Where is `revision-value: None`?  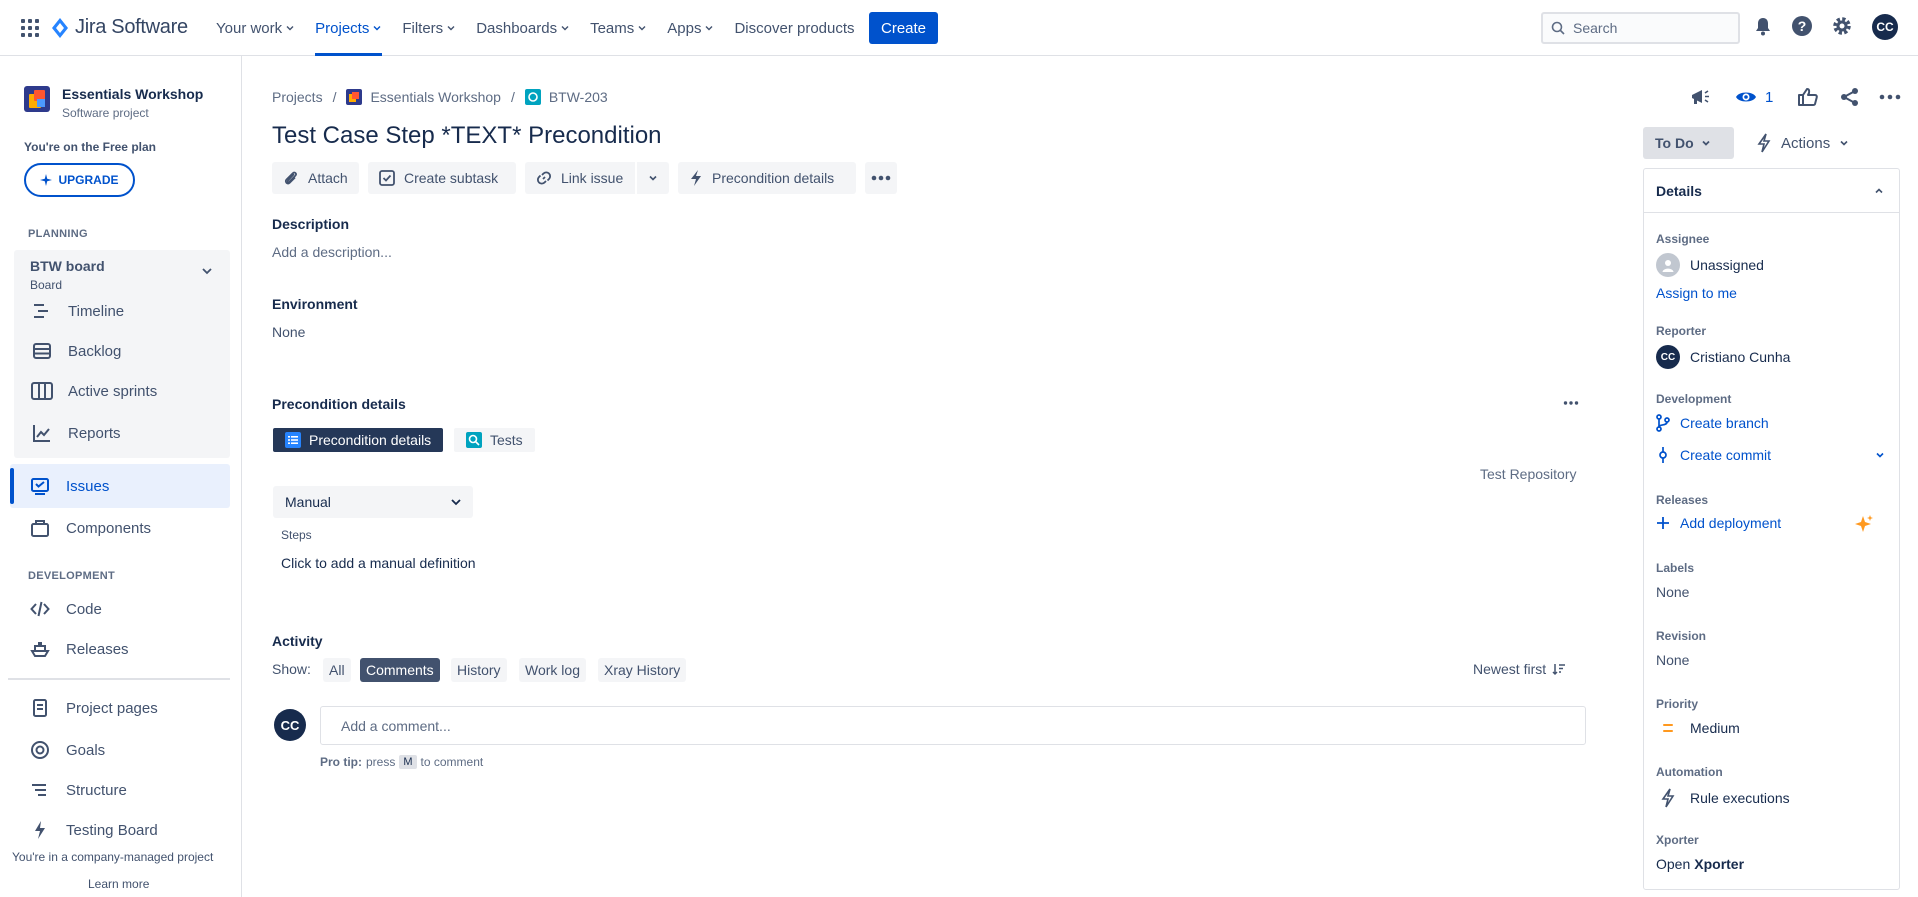 revision-value: None is located at coordinates (1672, 660).